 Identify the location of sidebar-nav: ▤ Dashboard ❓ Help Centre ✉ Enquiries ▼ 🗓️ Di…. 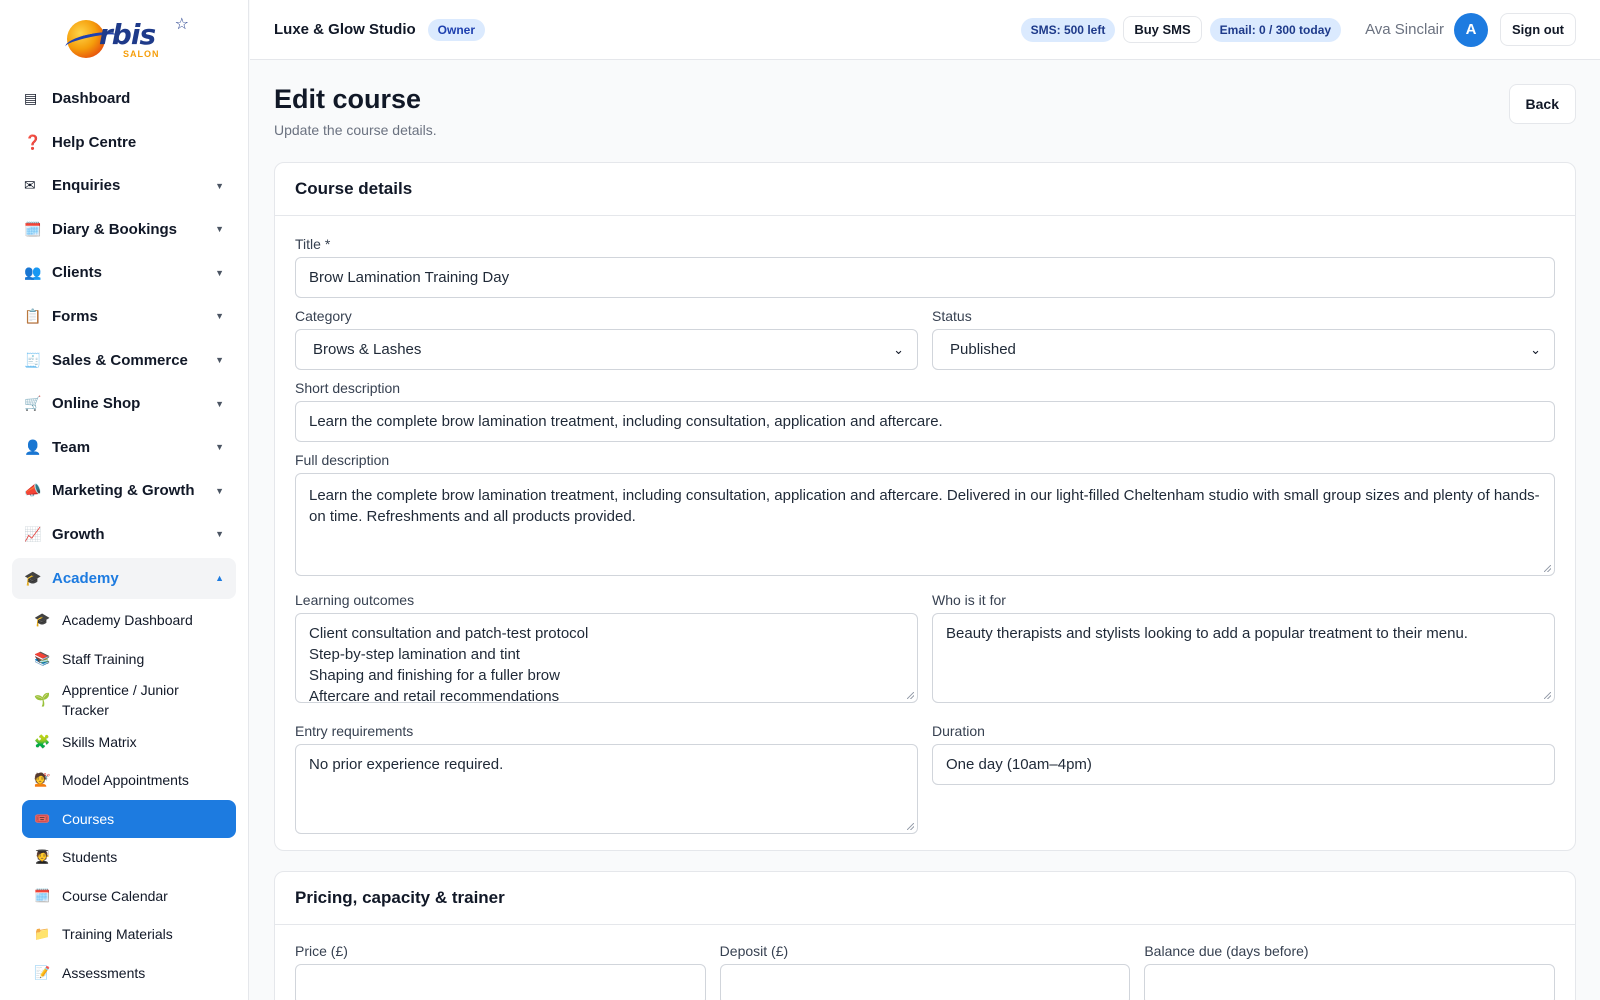
(124, 535).